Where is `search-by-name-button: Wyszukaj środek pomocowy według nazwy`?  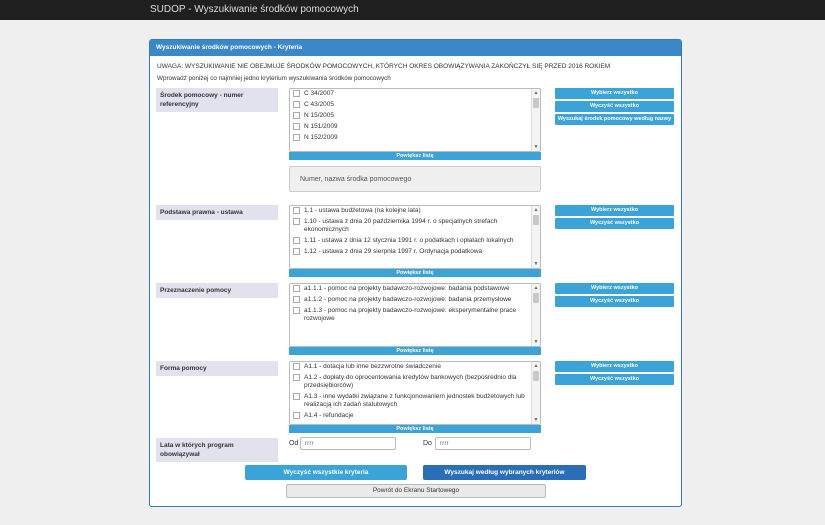 search-by-name-button: Wyszukaj środek pomocowy według nazwy is located at coordinates (614, 119).